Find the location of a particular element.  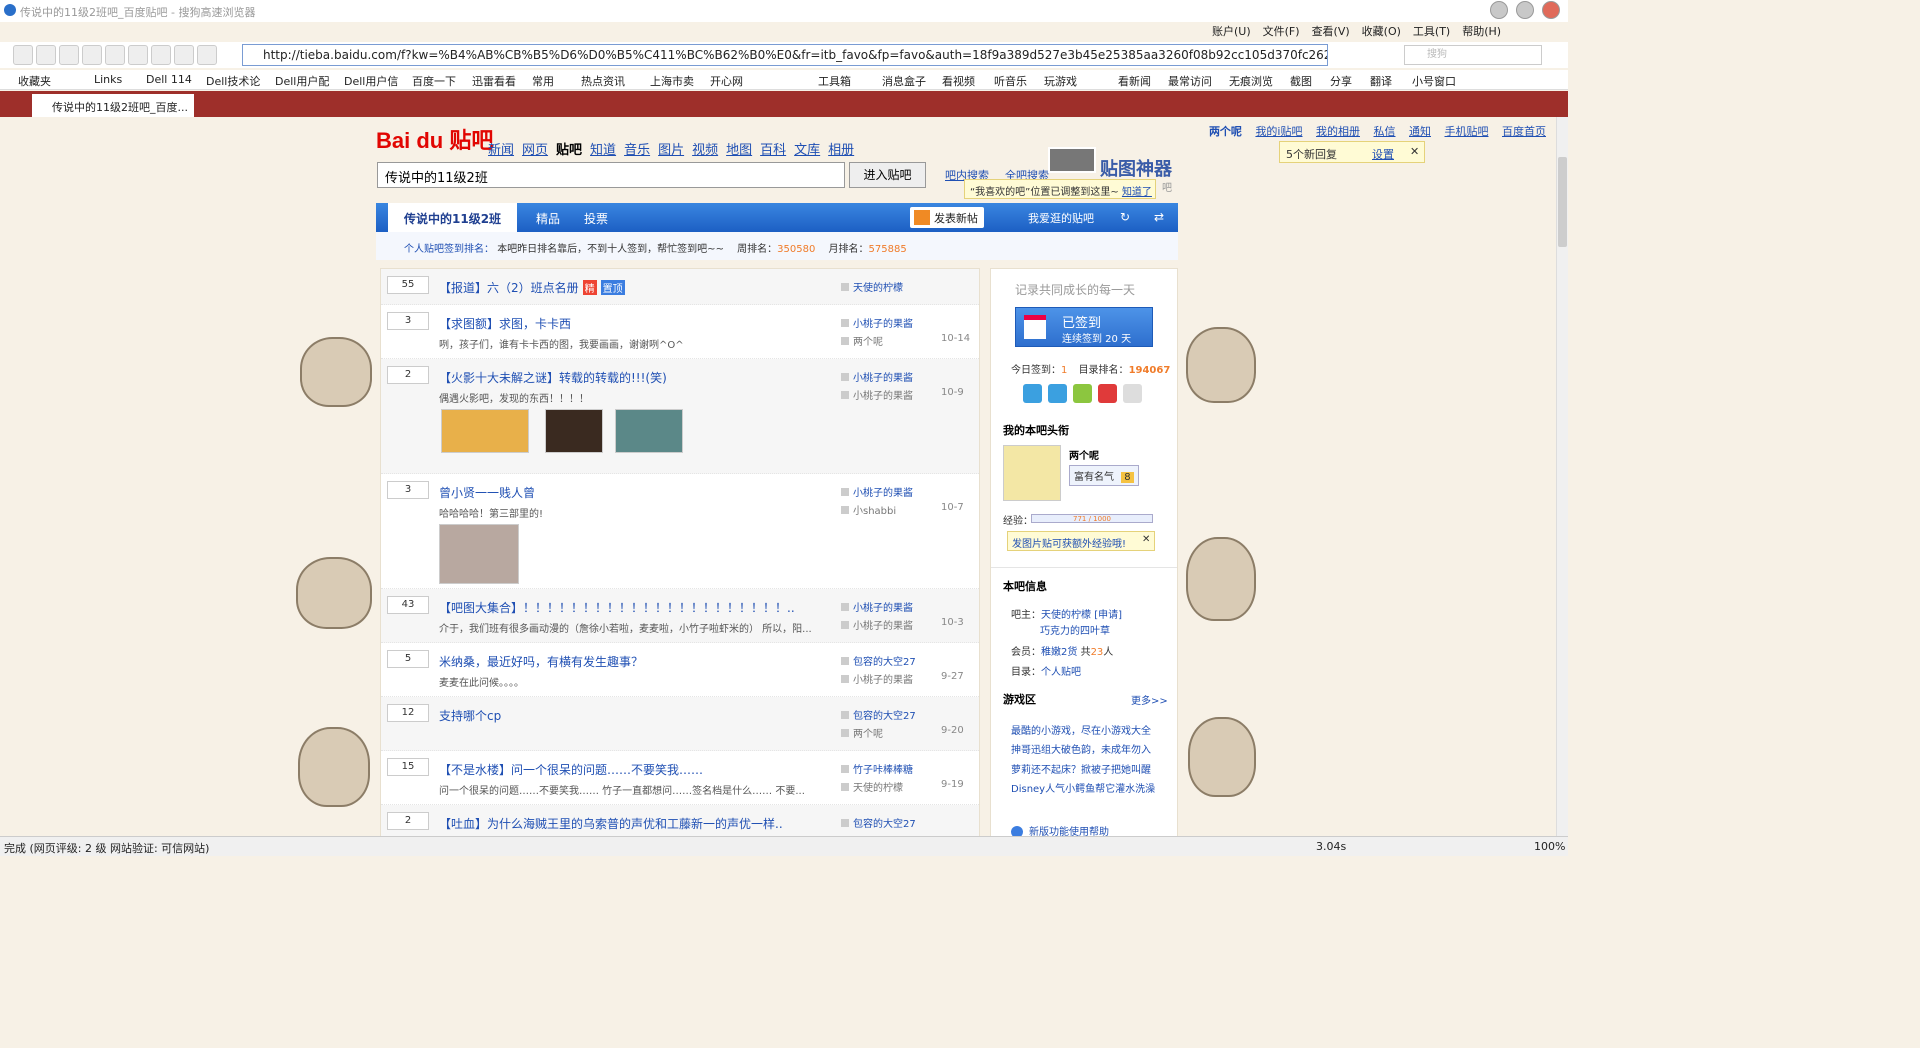

my-album-link: 我的相册 is located at coordinates (1338, 131).